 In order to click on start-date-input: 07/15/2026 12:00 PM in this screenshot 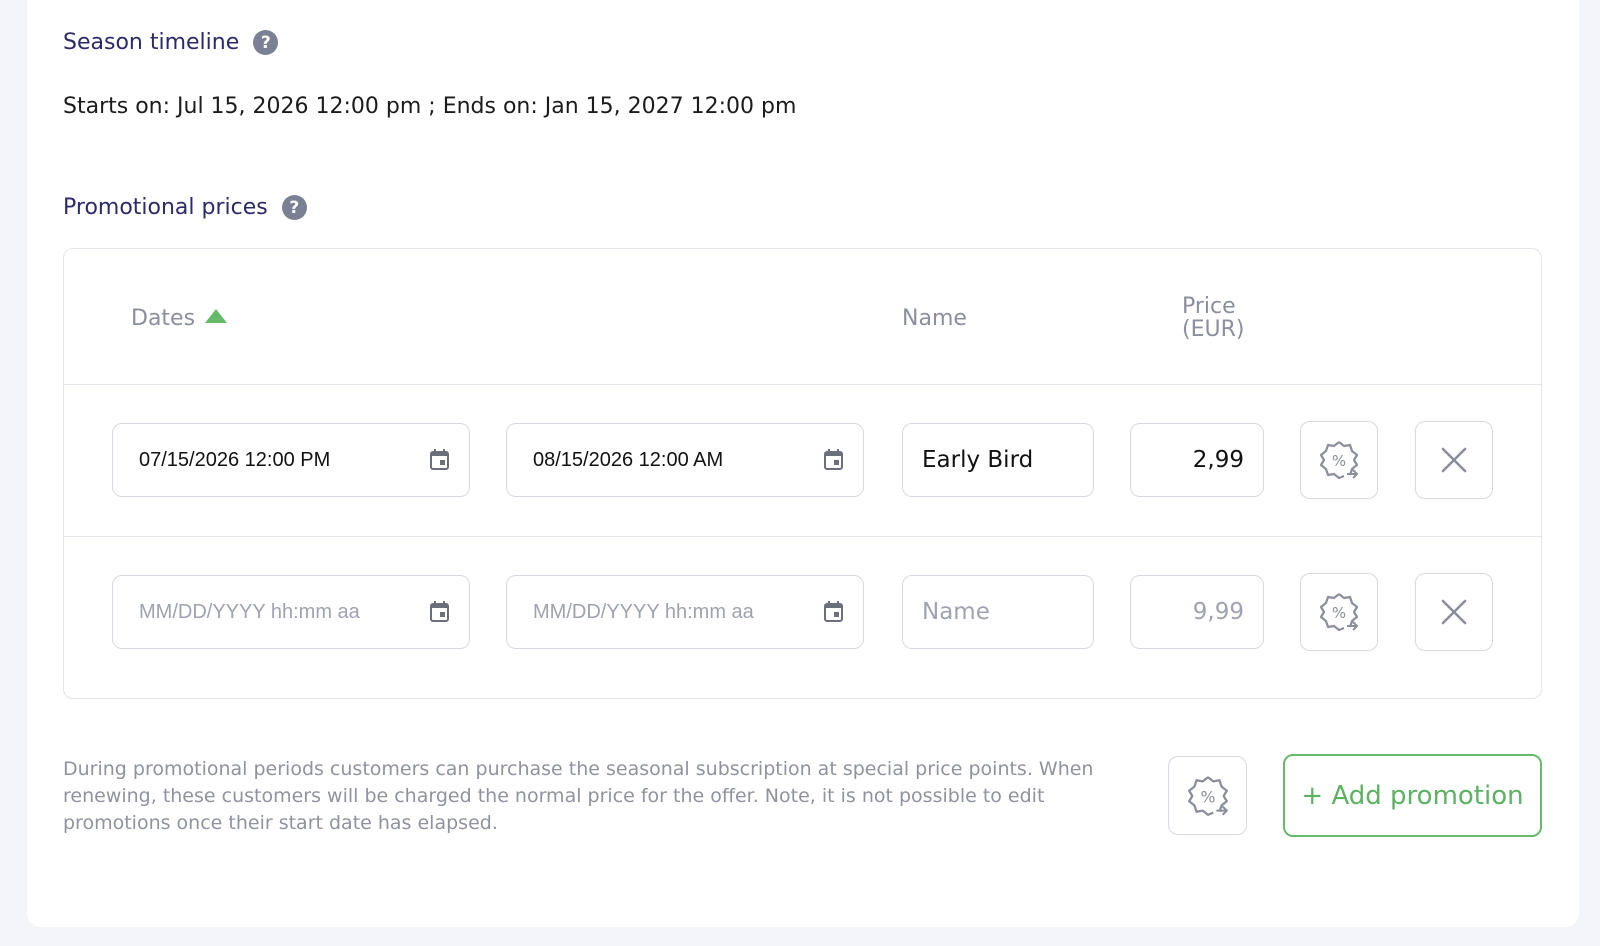, I will do `click(291, 460)`.